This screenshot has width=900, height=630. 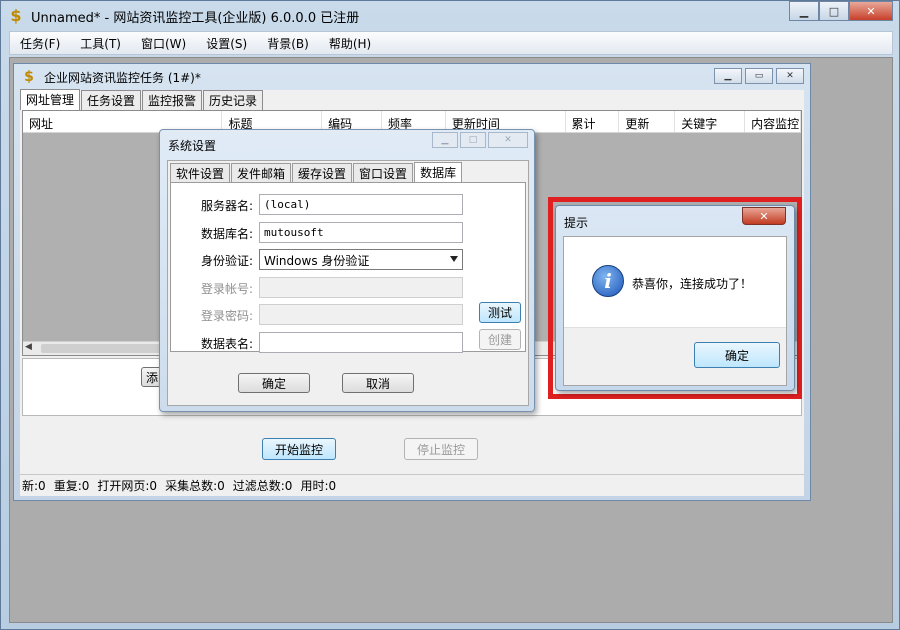 What do you see at coordinates (122, 77) in the screenshot?
I see `task-window-title: 企业网站资讯监控任务 (1#)*` at bounding box center [122, 77].